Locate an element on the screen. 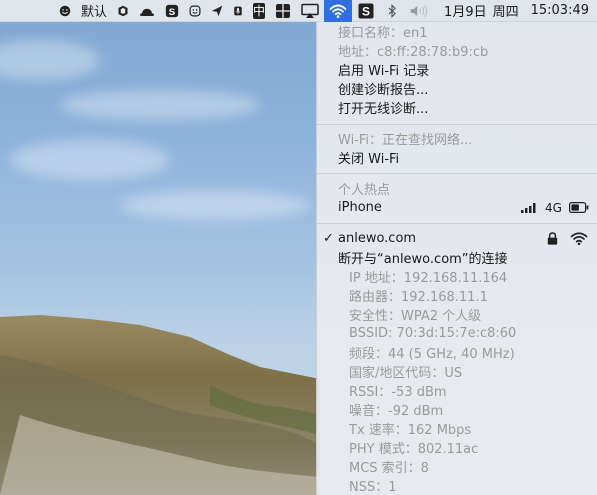 The height and width of the screenshot is (495, 597). input-source-item: 默认 is located at coordinates (94, 11).